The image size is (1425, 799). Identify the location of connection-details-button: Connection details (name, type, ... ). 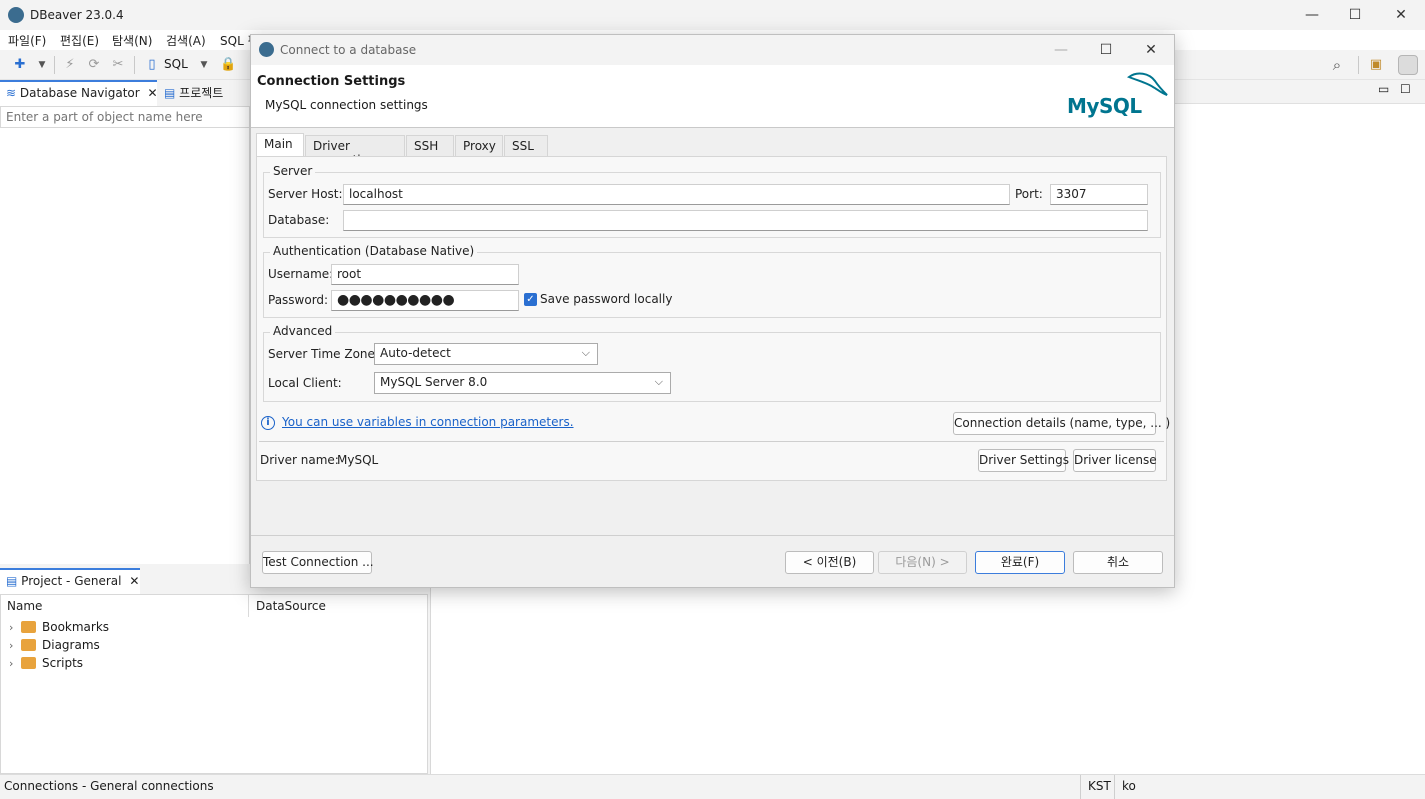
(1061, 423).